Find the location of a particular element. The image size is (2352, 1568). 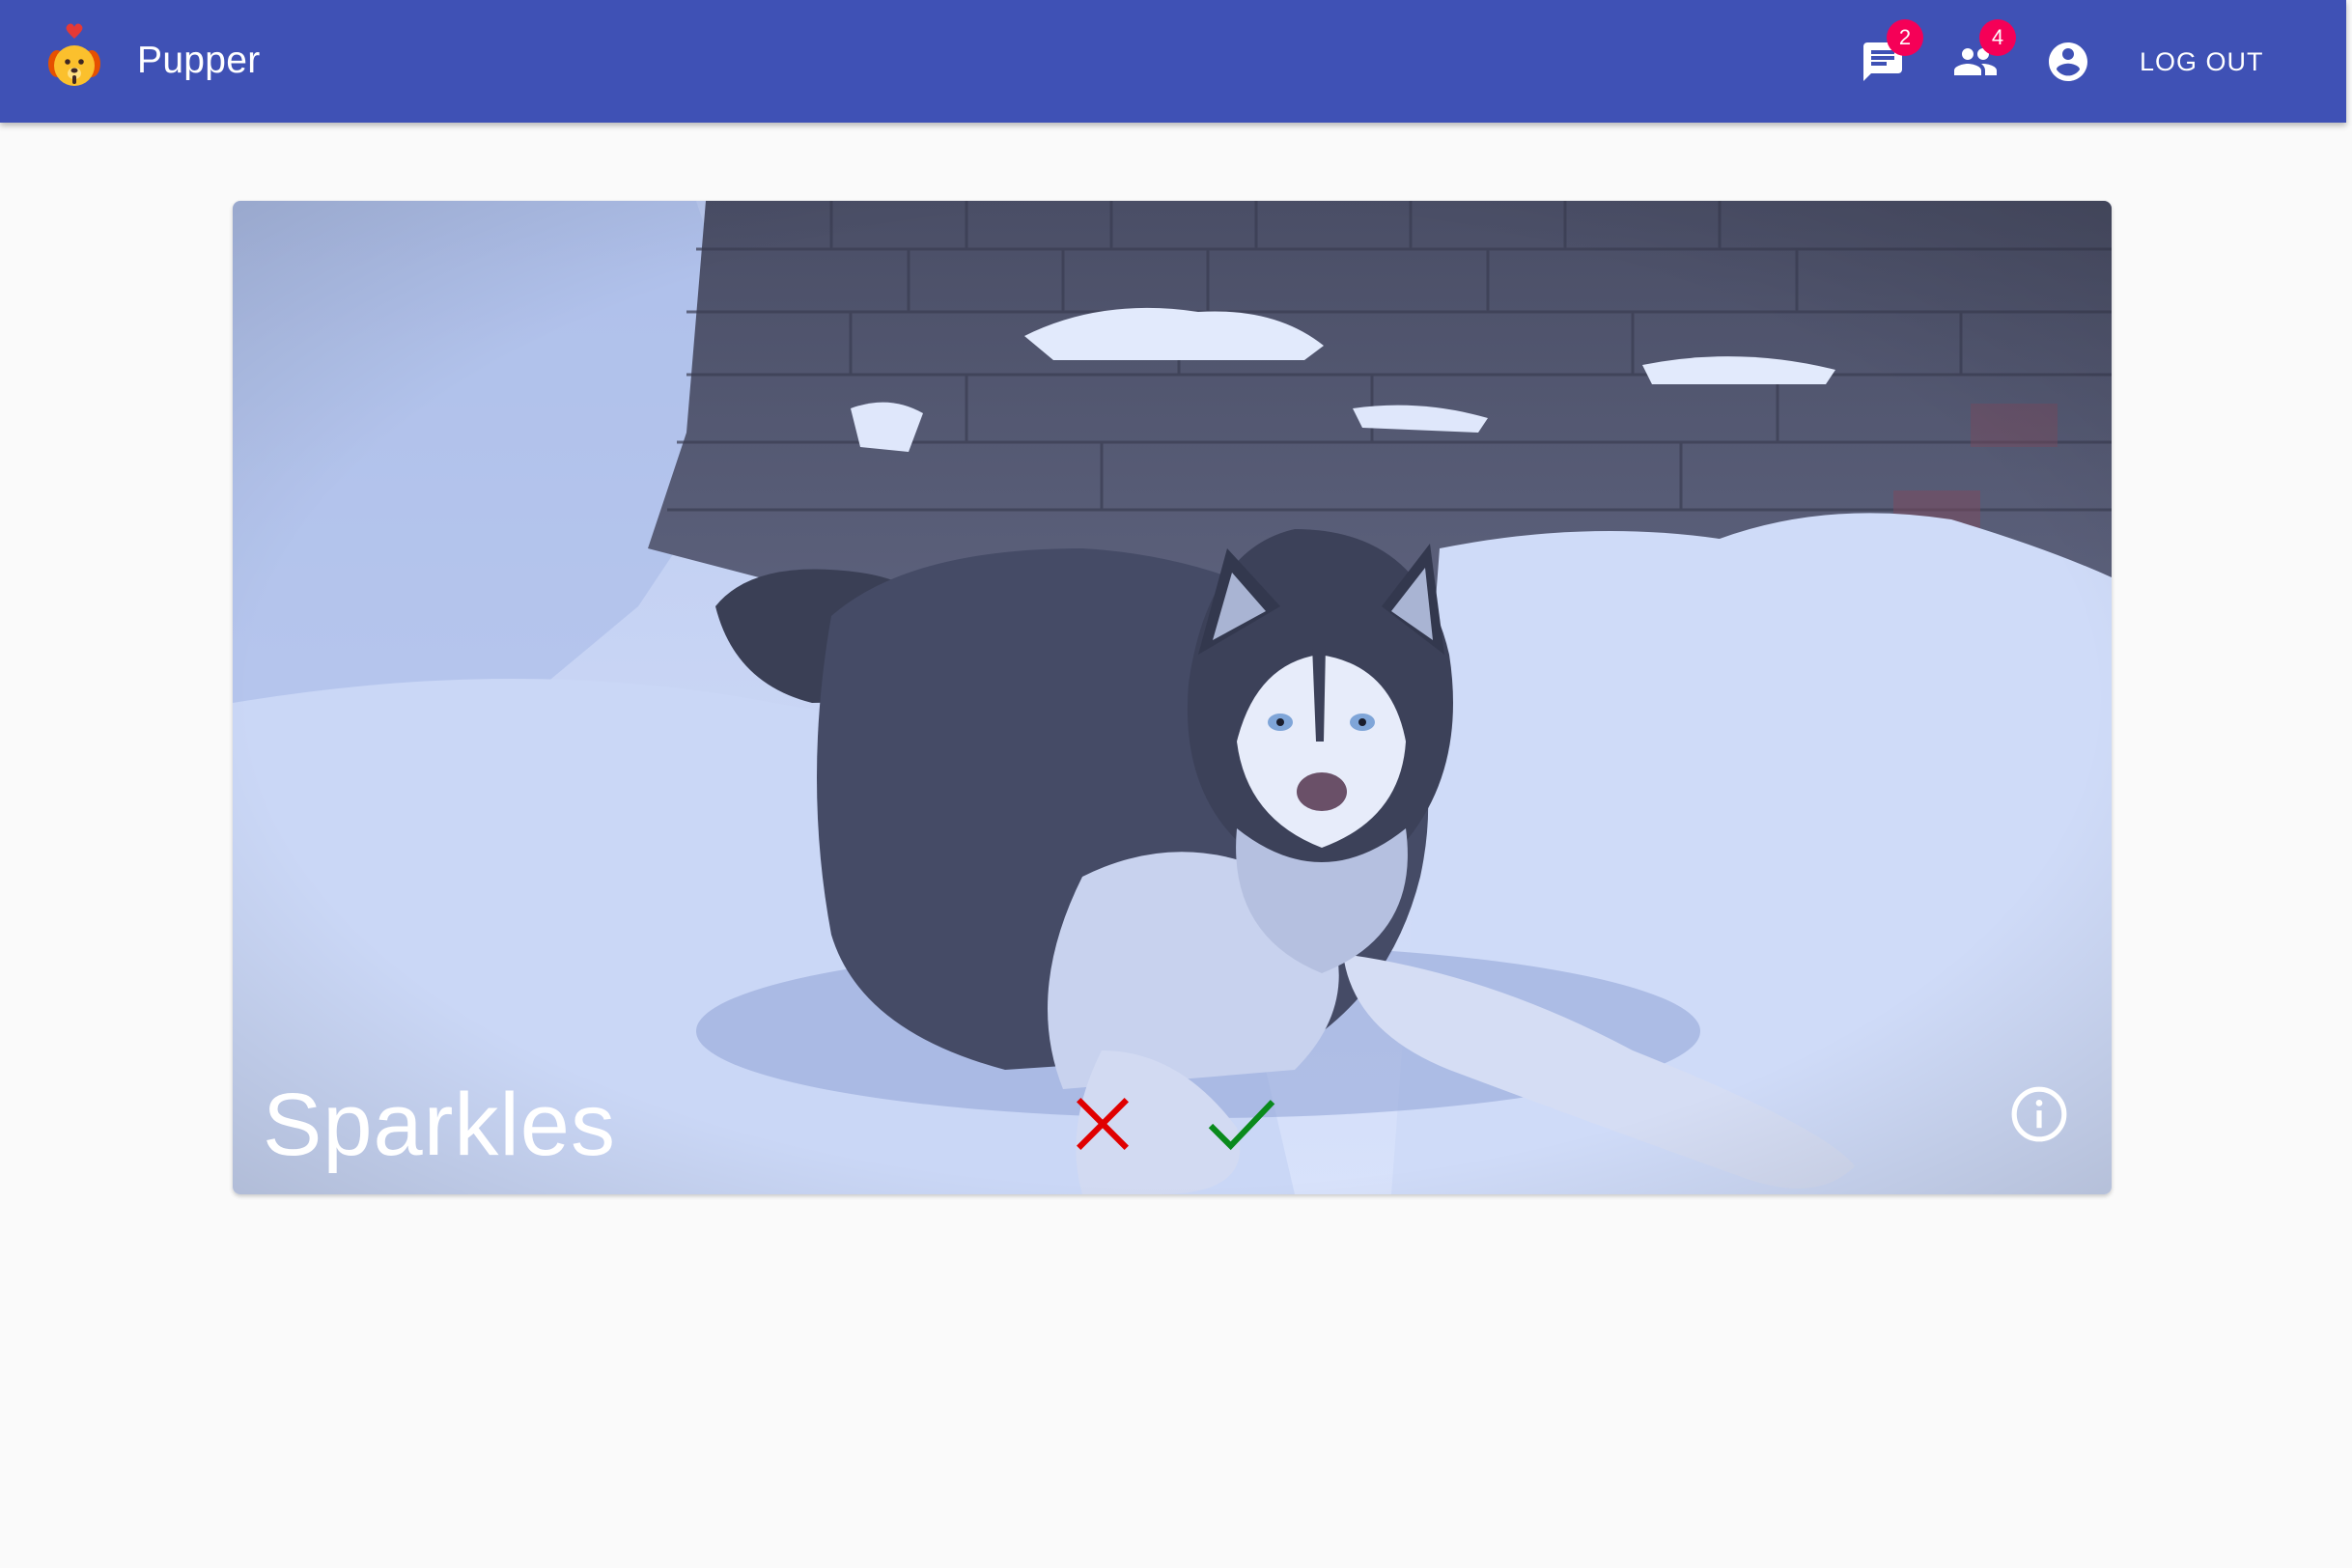

dog-logo-icon is located at coordinates (74, 58).